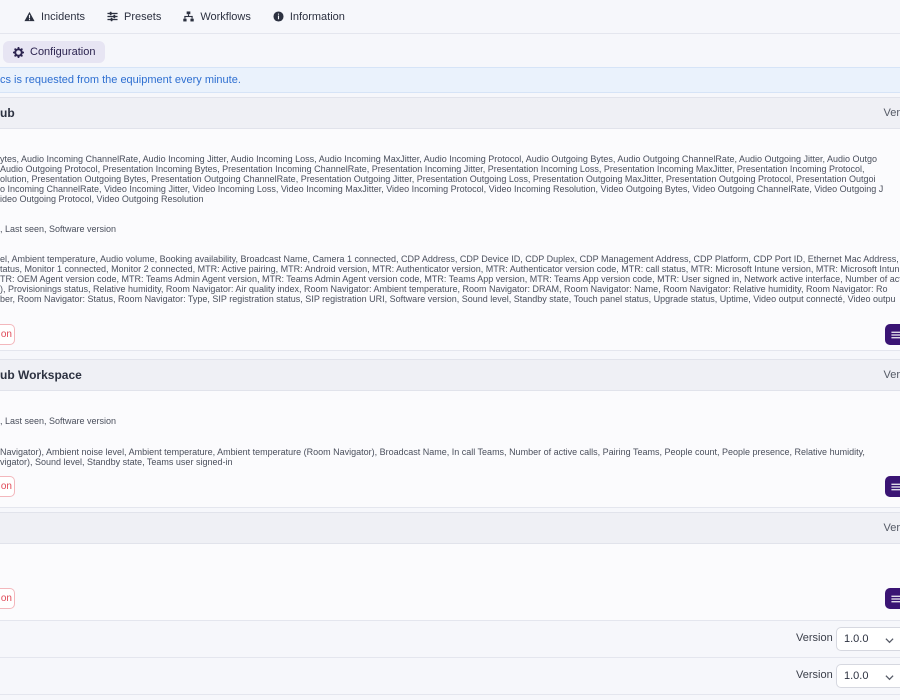 This screenshot has height=700, width=900. Describe the element at coordinates (450, 17) in the screenshot. I see `top-nav: Incidents Presets Workflows Information` at that location.